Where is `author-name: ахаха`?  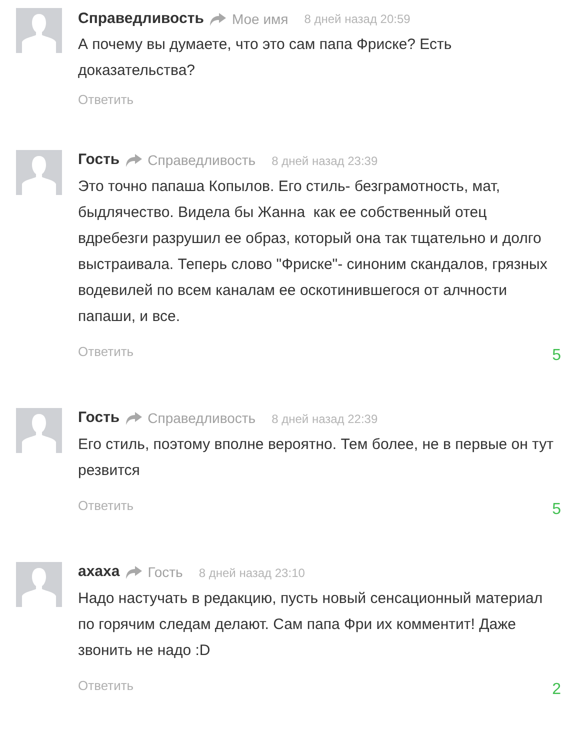 author-name: ахаха is located at coordinates (99, 572).